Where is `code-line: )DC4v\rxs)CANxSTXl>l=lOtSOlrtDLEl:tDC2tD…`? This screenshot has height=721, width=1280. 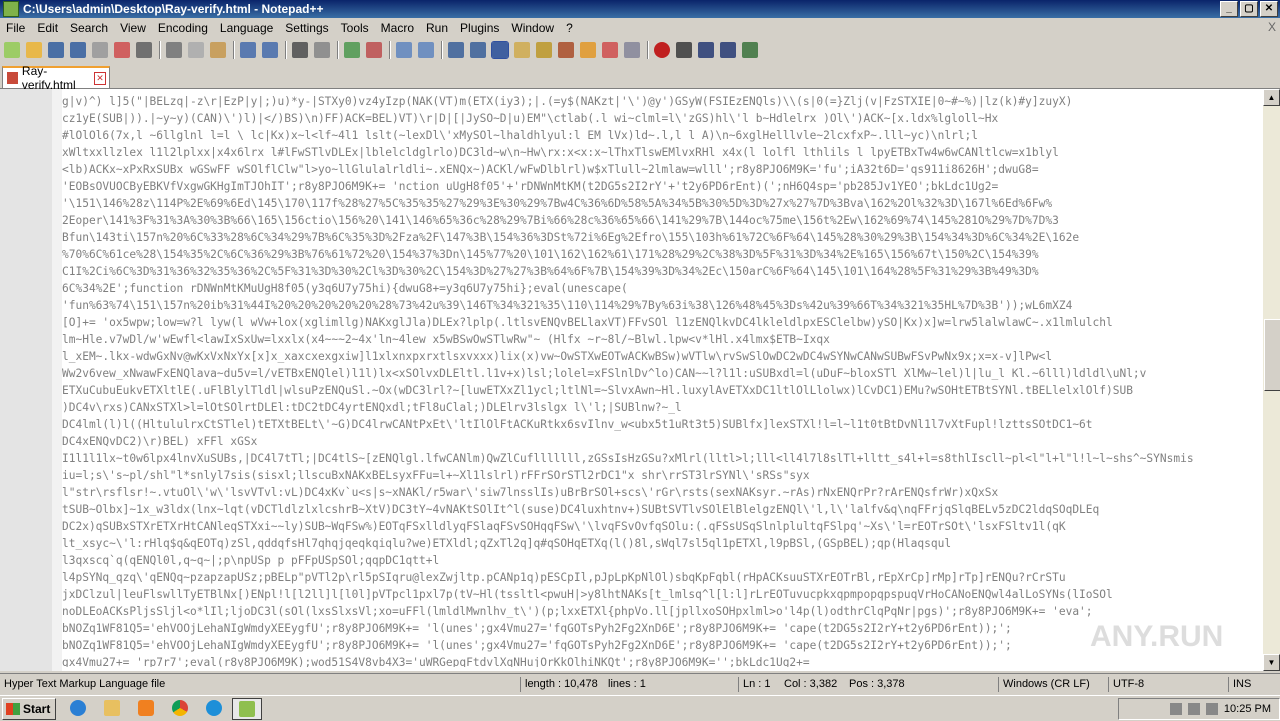 code-line: )DC4v\rxs)CANxSTXl>l=lOtSOlrtDLEl:tDC2tD… is located at coordinates (659, 407).